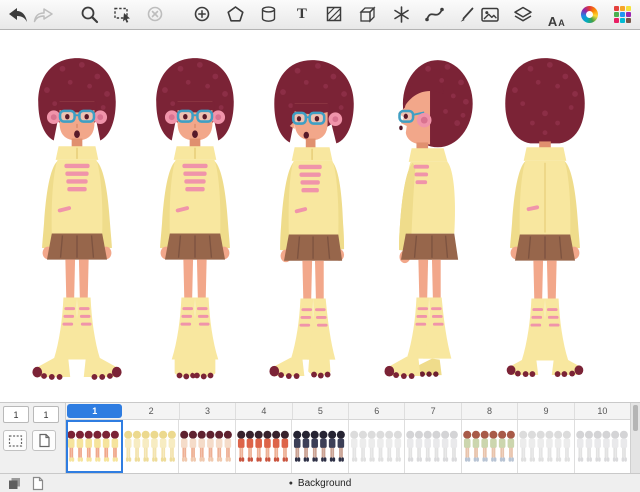 The image size is (640, 492). Describe the element at coordinates (603, 411) in the screenshot. I see `frame-header-10: 10` at that location.